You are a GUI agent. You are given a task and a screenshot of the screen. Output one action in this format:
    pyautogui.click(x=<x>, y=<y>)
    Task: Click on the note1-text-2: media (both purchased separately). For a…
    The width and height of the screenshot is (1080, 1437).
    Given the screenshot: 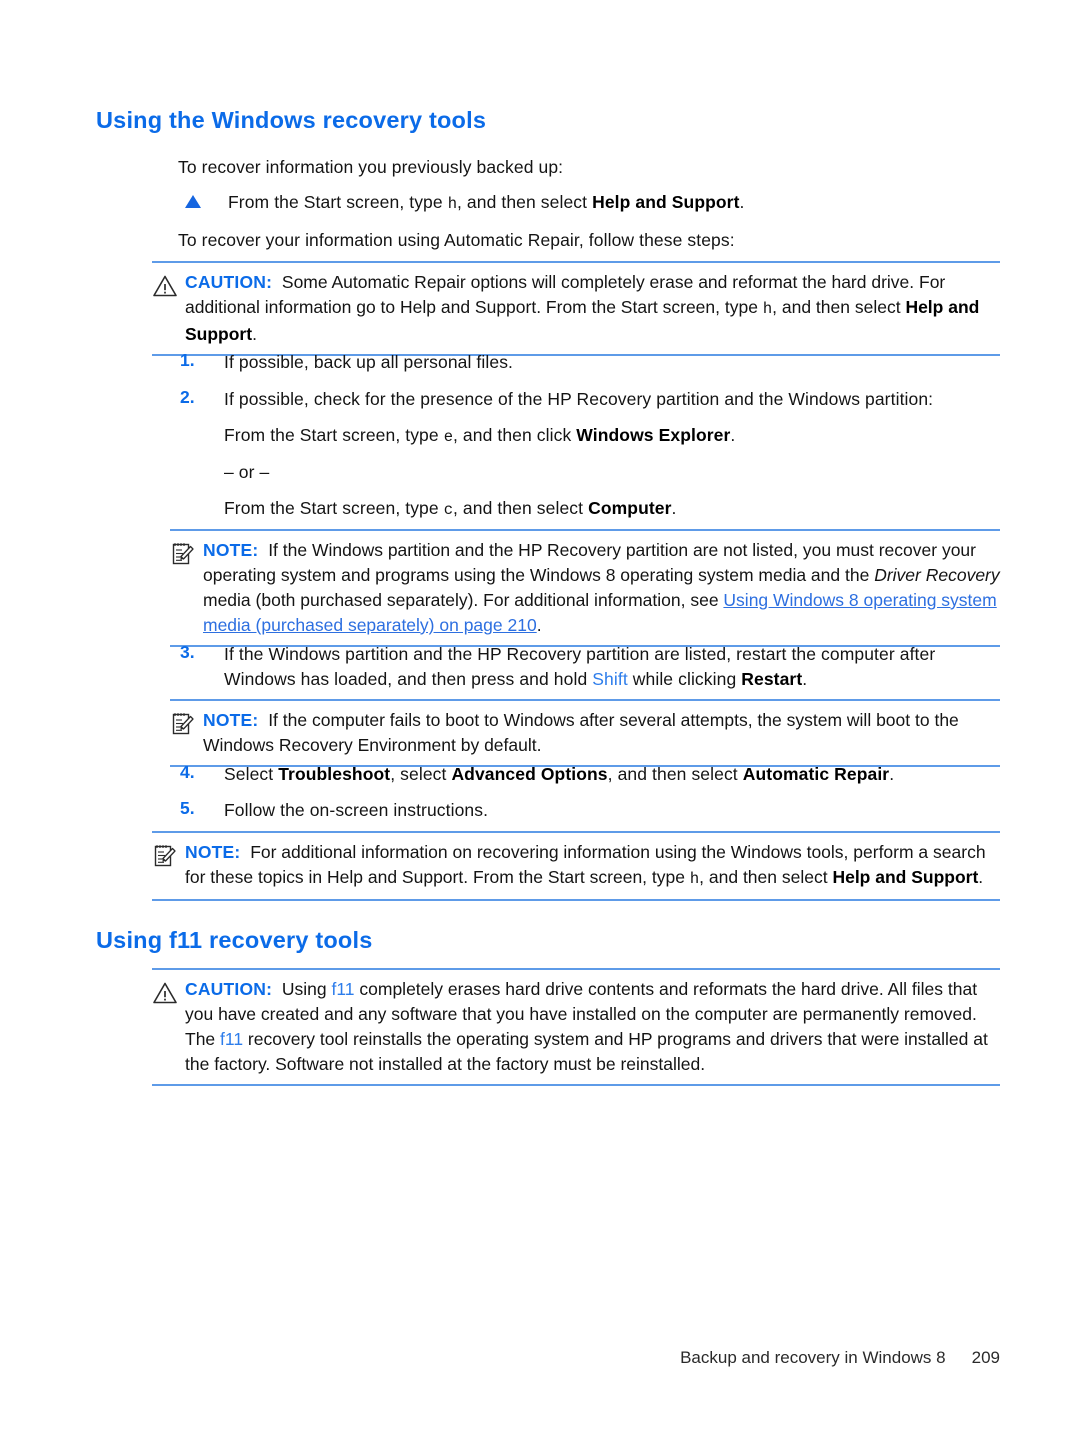 What is the action you would take?
    pyautogui.click(x=463, y=600)
    